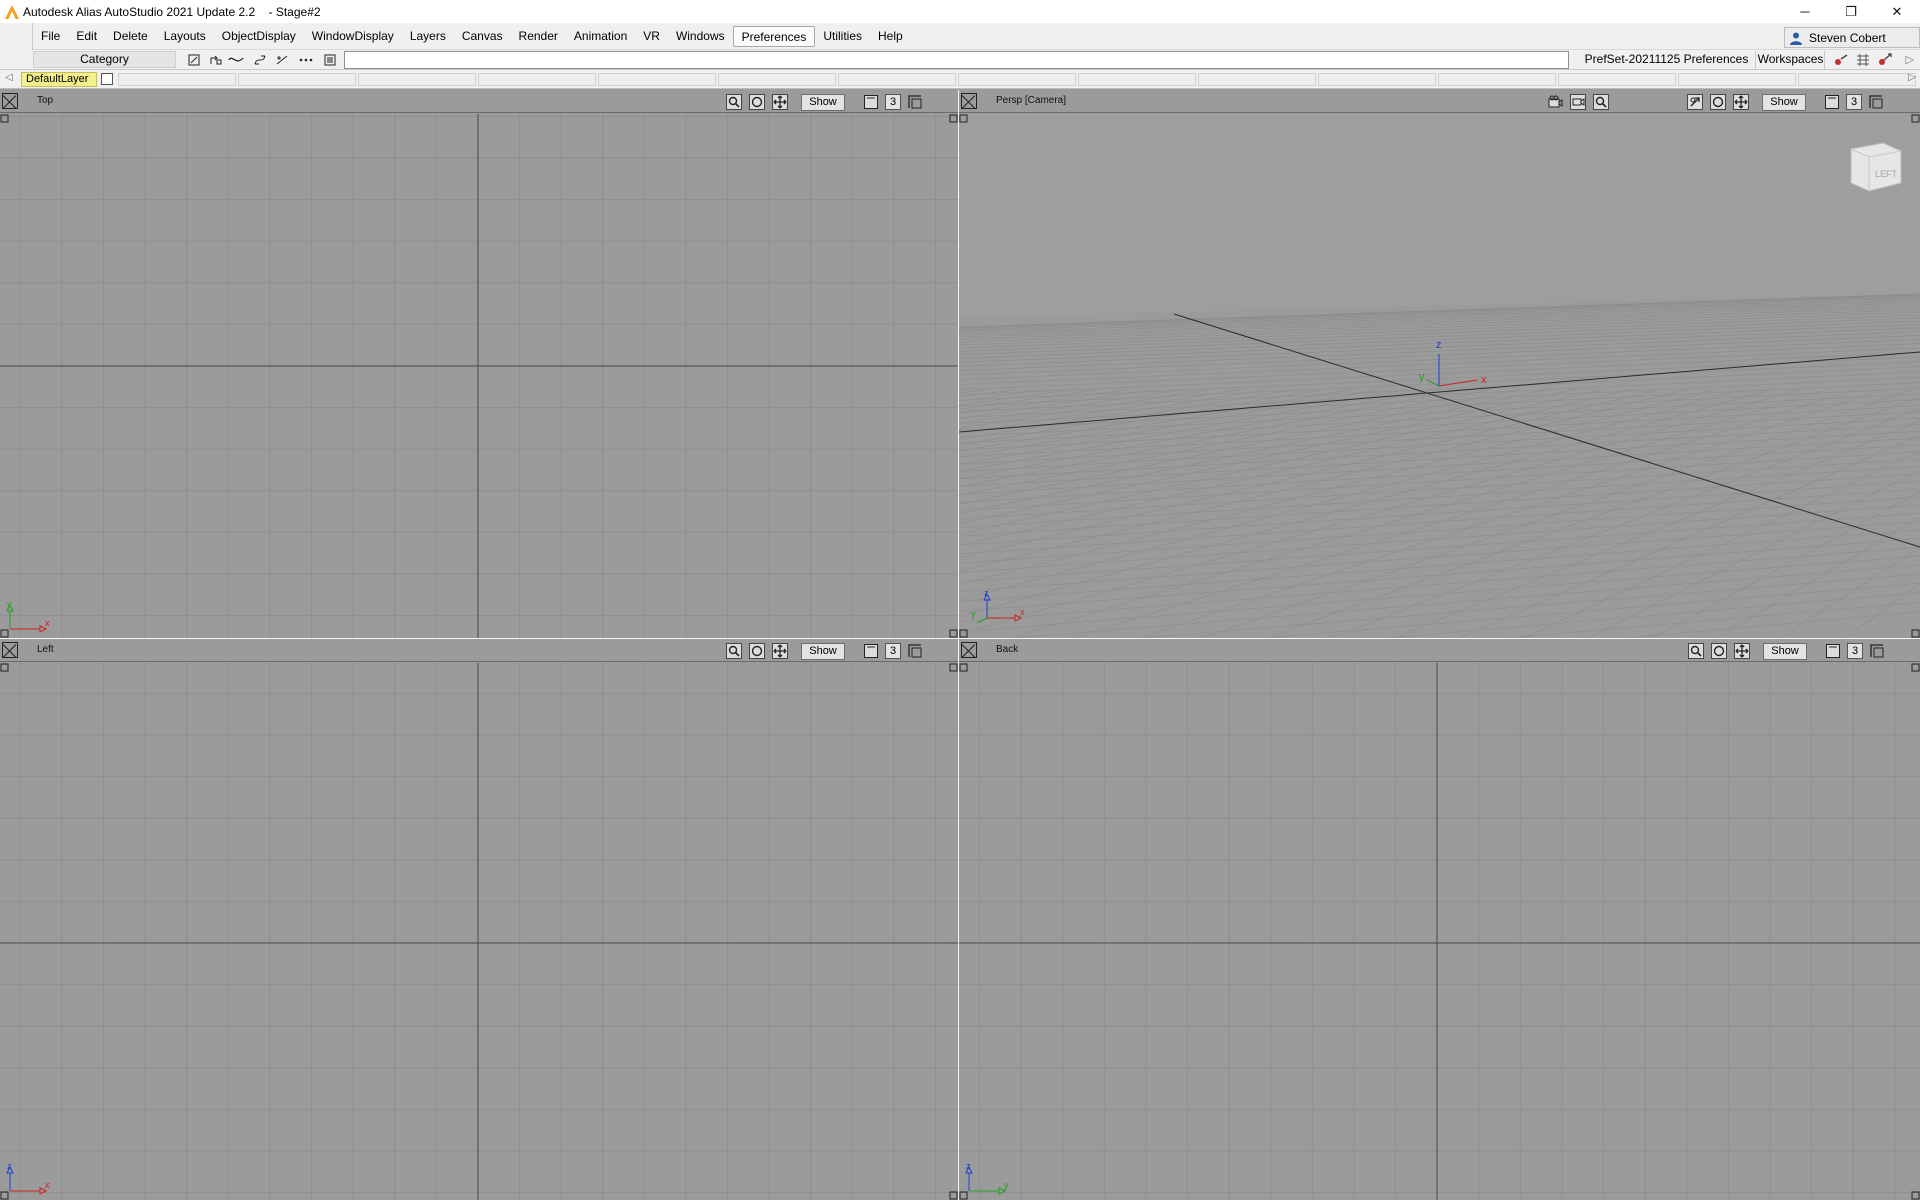 This screenshot has height=1200, width=1920. What do you see at coordinates (1912, 77) in the screenshot?
I see `layer-scroll-right-icon: ▷` at bounding box center [1912, 77].